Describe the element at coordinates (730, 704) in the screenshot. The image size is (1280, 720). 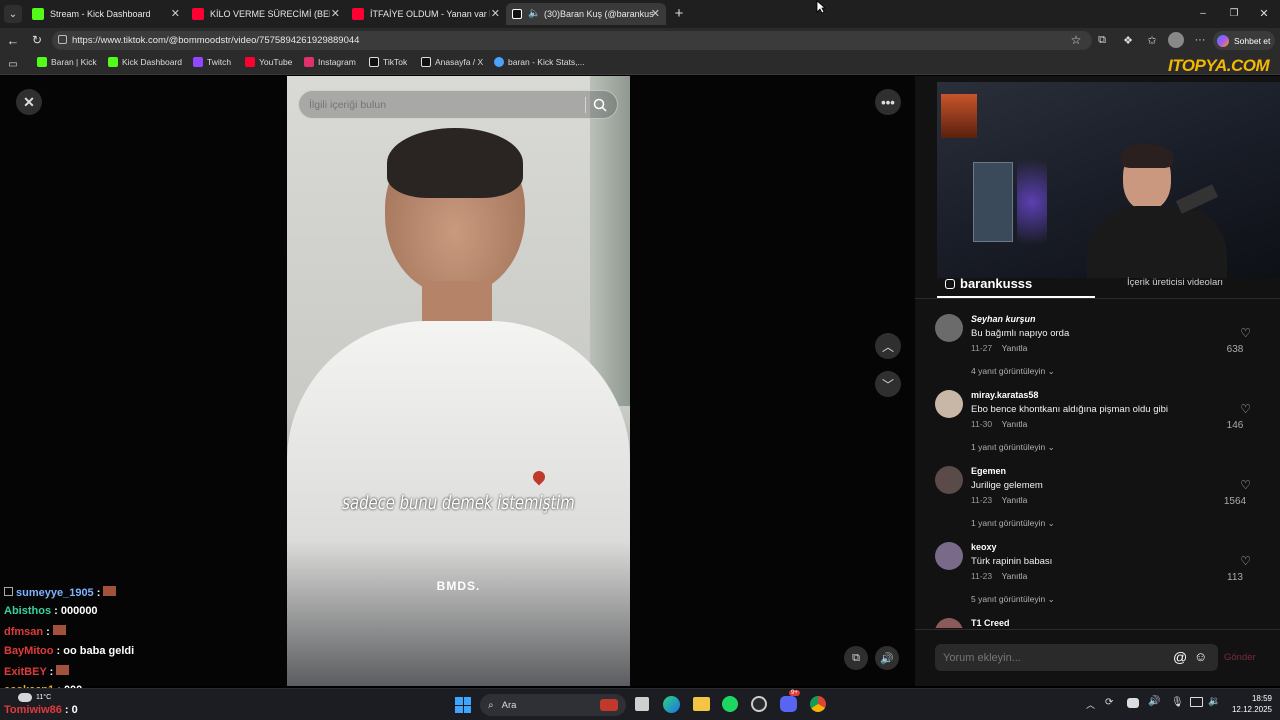
I see `spotify-icon` at that location.